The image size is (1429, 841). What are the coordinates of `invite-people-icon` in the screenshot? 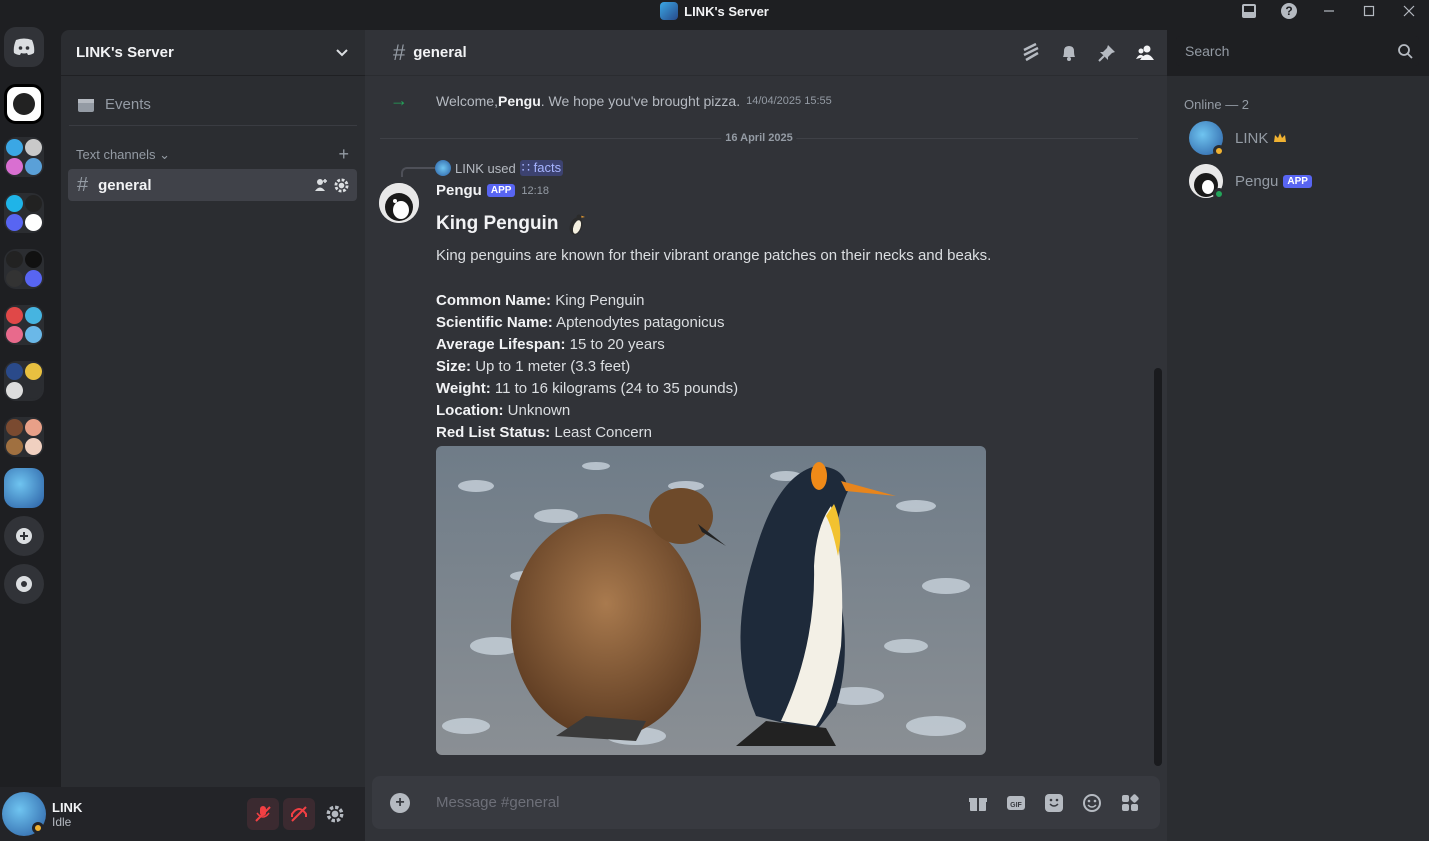 It's located at (321, 185).